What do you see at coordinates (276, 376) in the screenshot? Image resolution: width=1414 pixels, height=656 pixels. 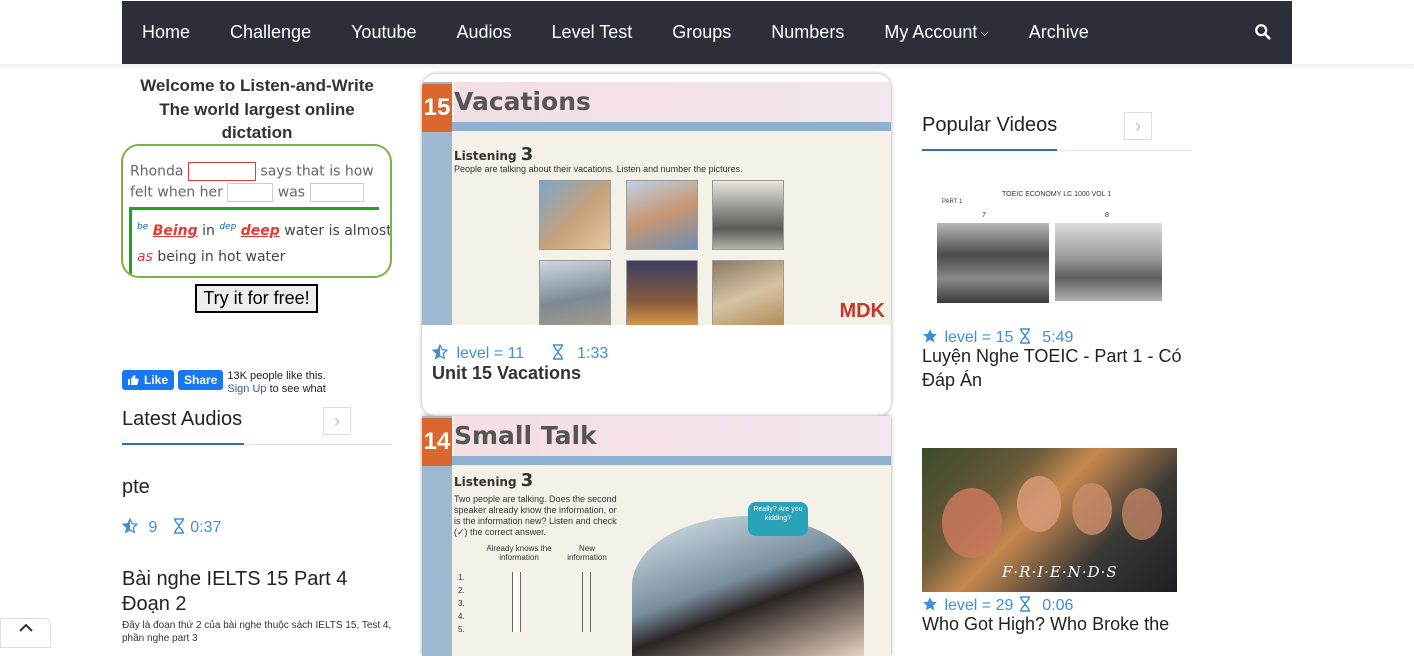 I see `facebook-count: 13K people like this.` at bounding box center [276, 376].